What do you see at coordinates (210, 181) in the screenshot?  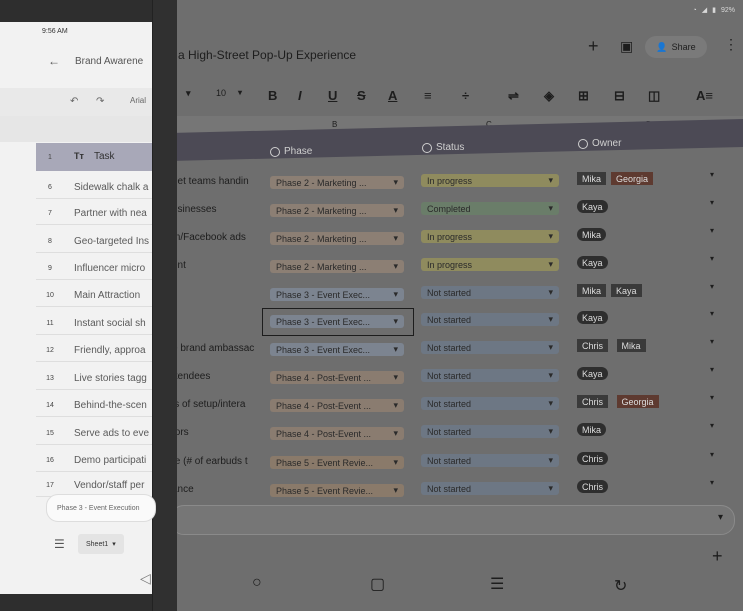 I see `row-task-fragment: eet teams handin` at bounding box center [210, 181].